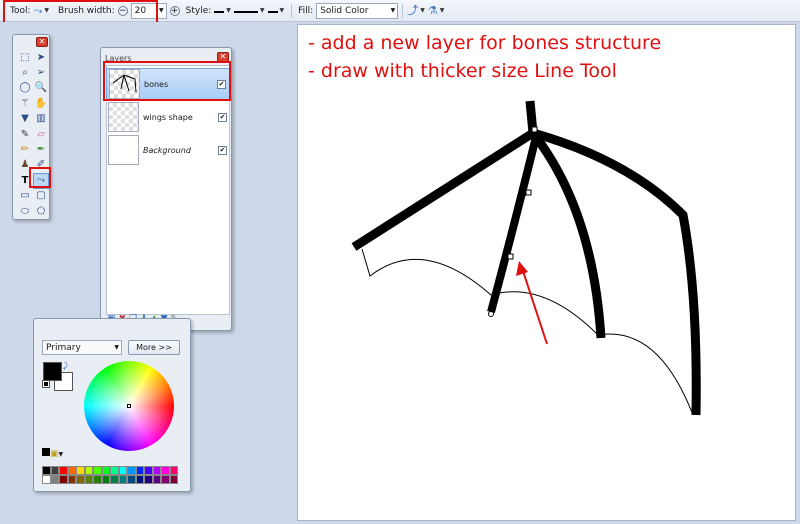  I want to click on ellipse-shape-icon: ⬭, so click(25, 211).